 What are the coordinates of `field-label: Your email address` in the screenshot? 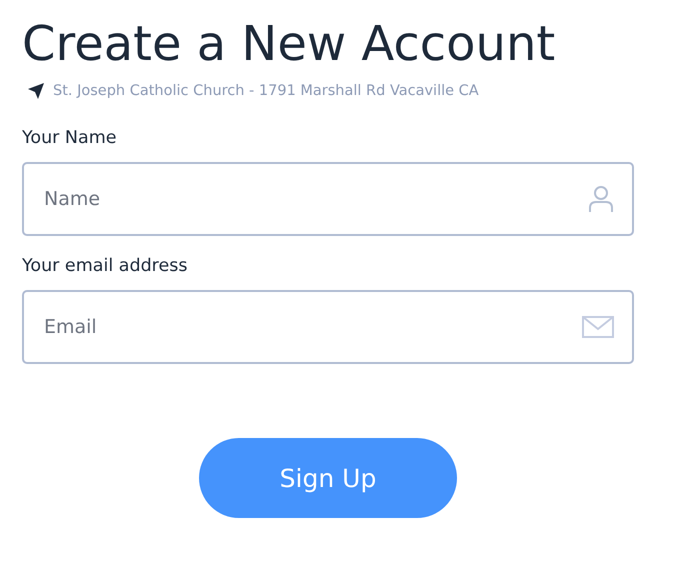 It's located at (105, 266).